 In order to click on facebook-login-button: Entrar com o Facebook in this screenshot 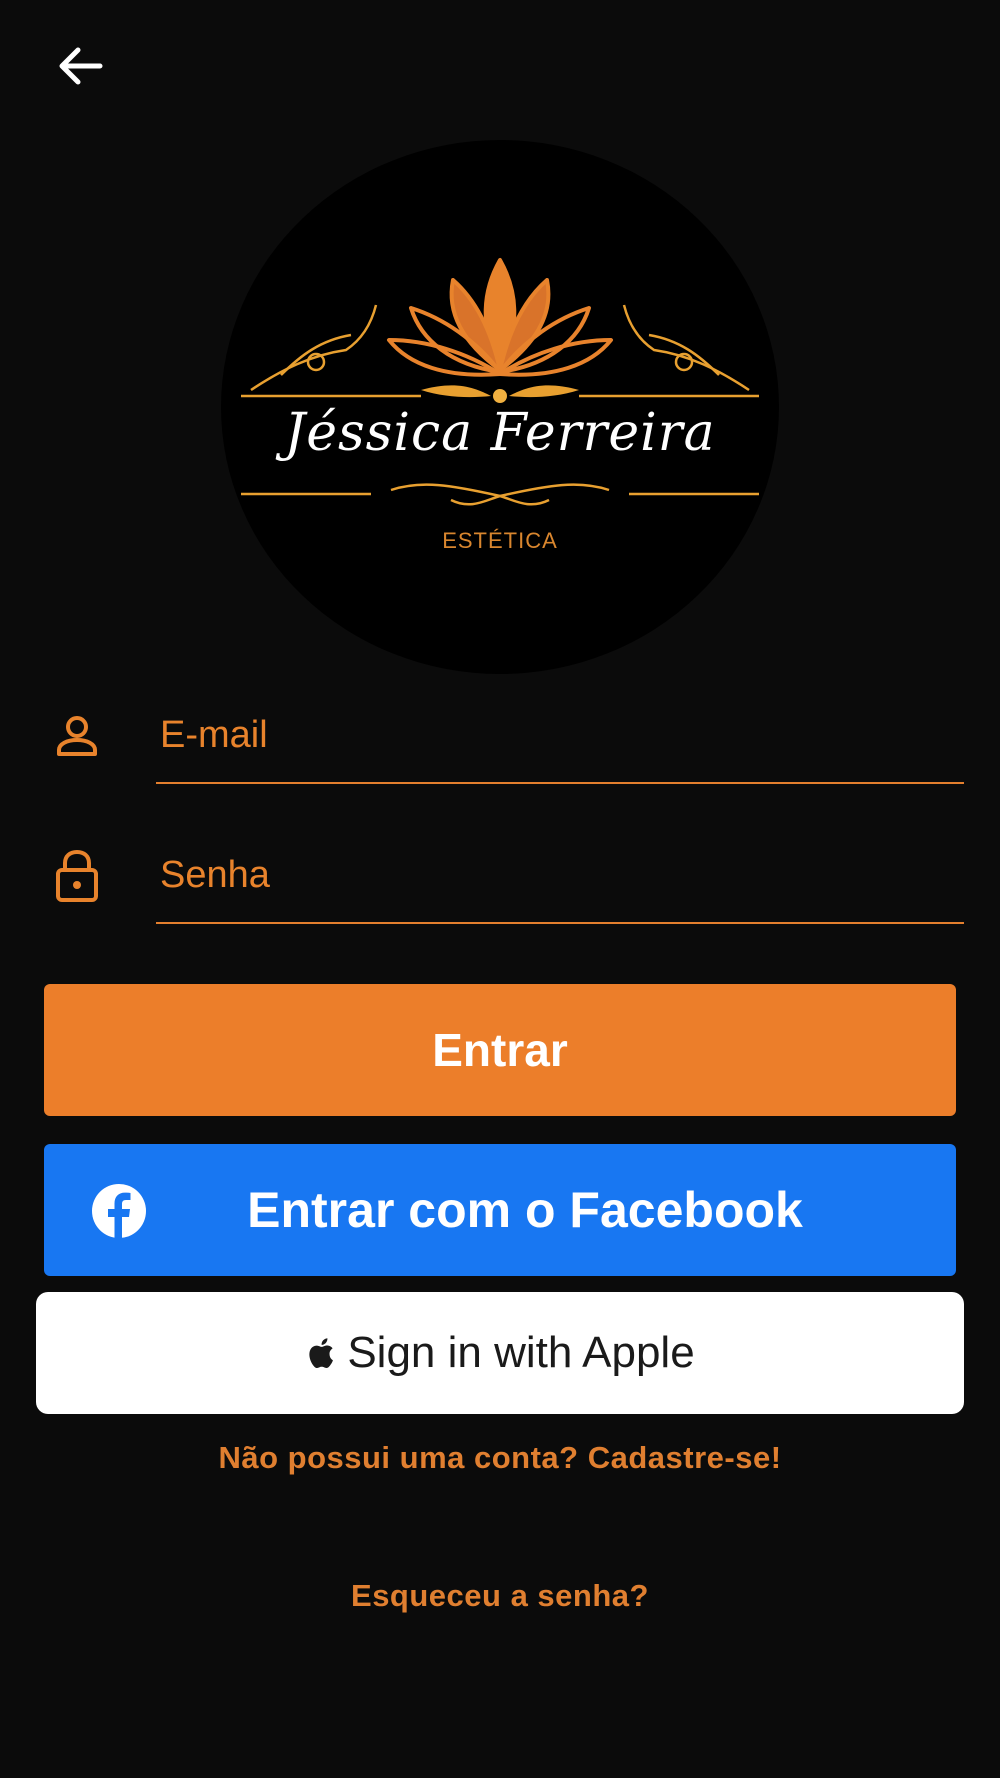, I will do `click(500, 1210)`.